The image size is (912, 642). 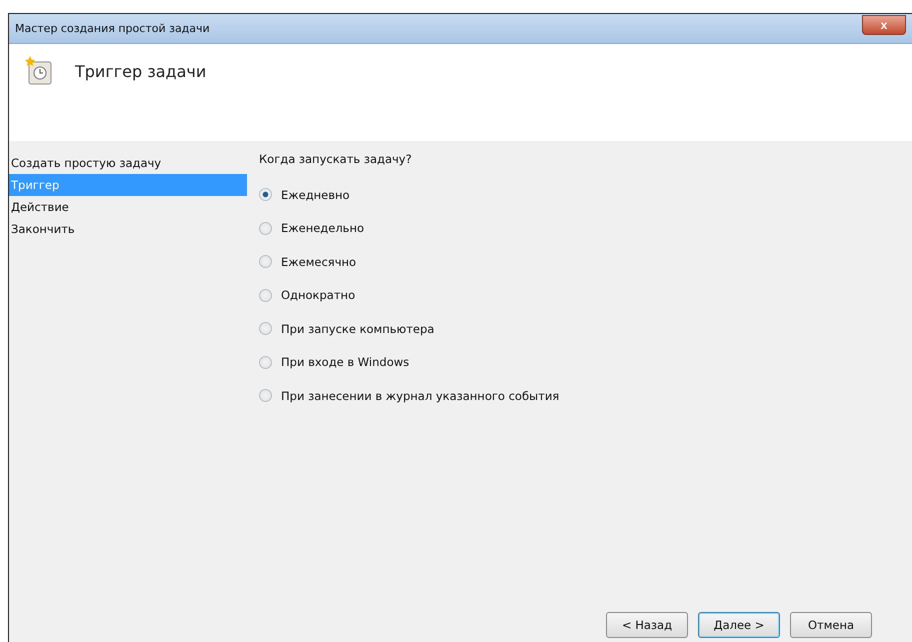 What do you see at coordinates (128, 229) in the screenshot?
I see `sidebar-item: Закончить` at bounding box center [128, 229].